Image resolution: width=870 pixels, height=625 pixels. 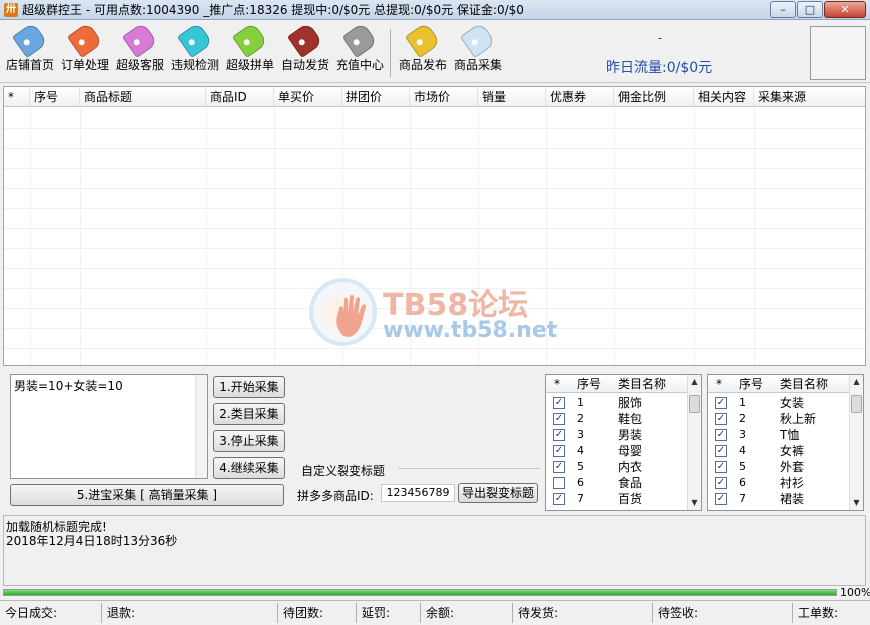 What do you see at coordinates (845, 9) in the screenshot?
I see `close-button: ✕` at bounding box center [845, 9].